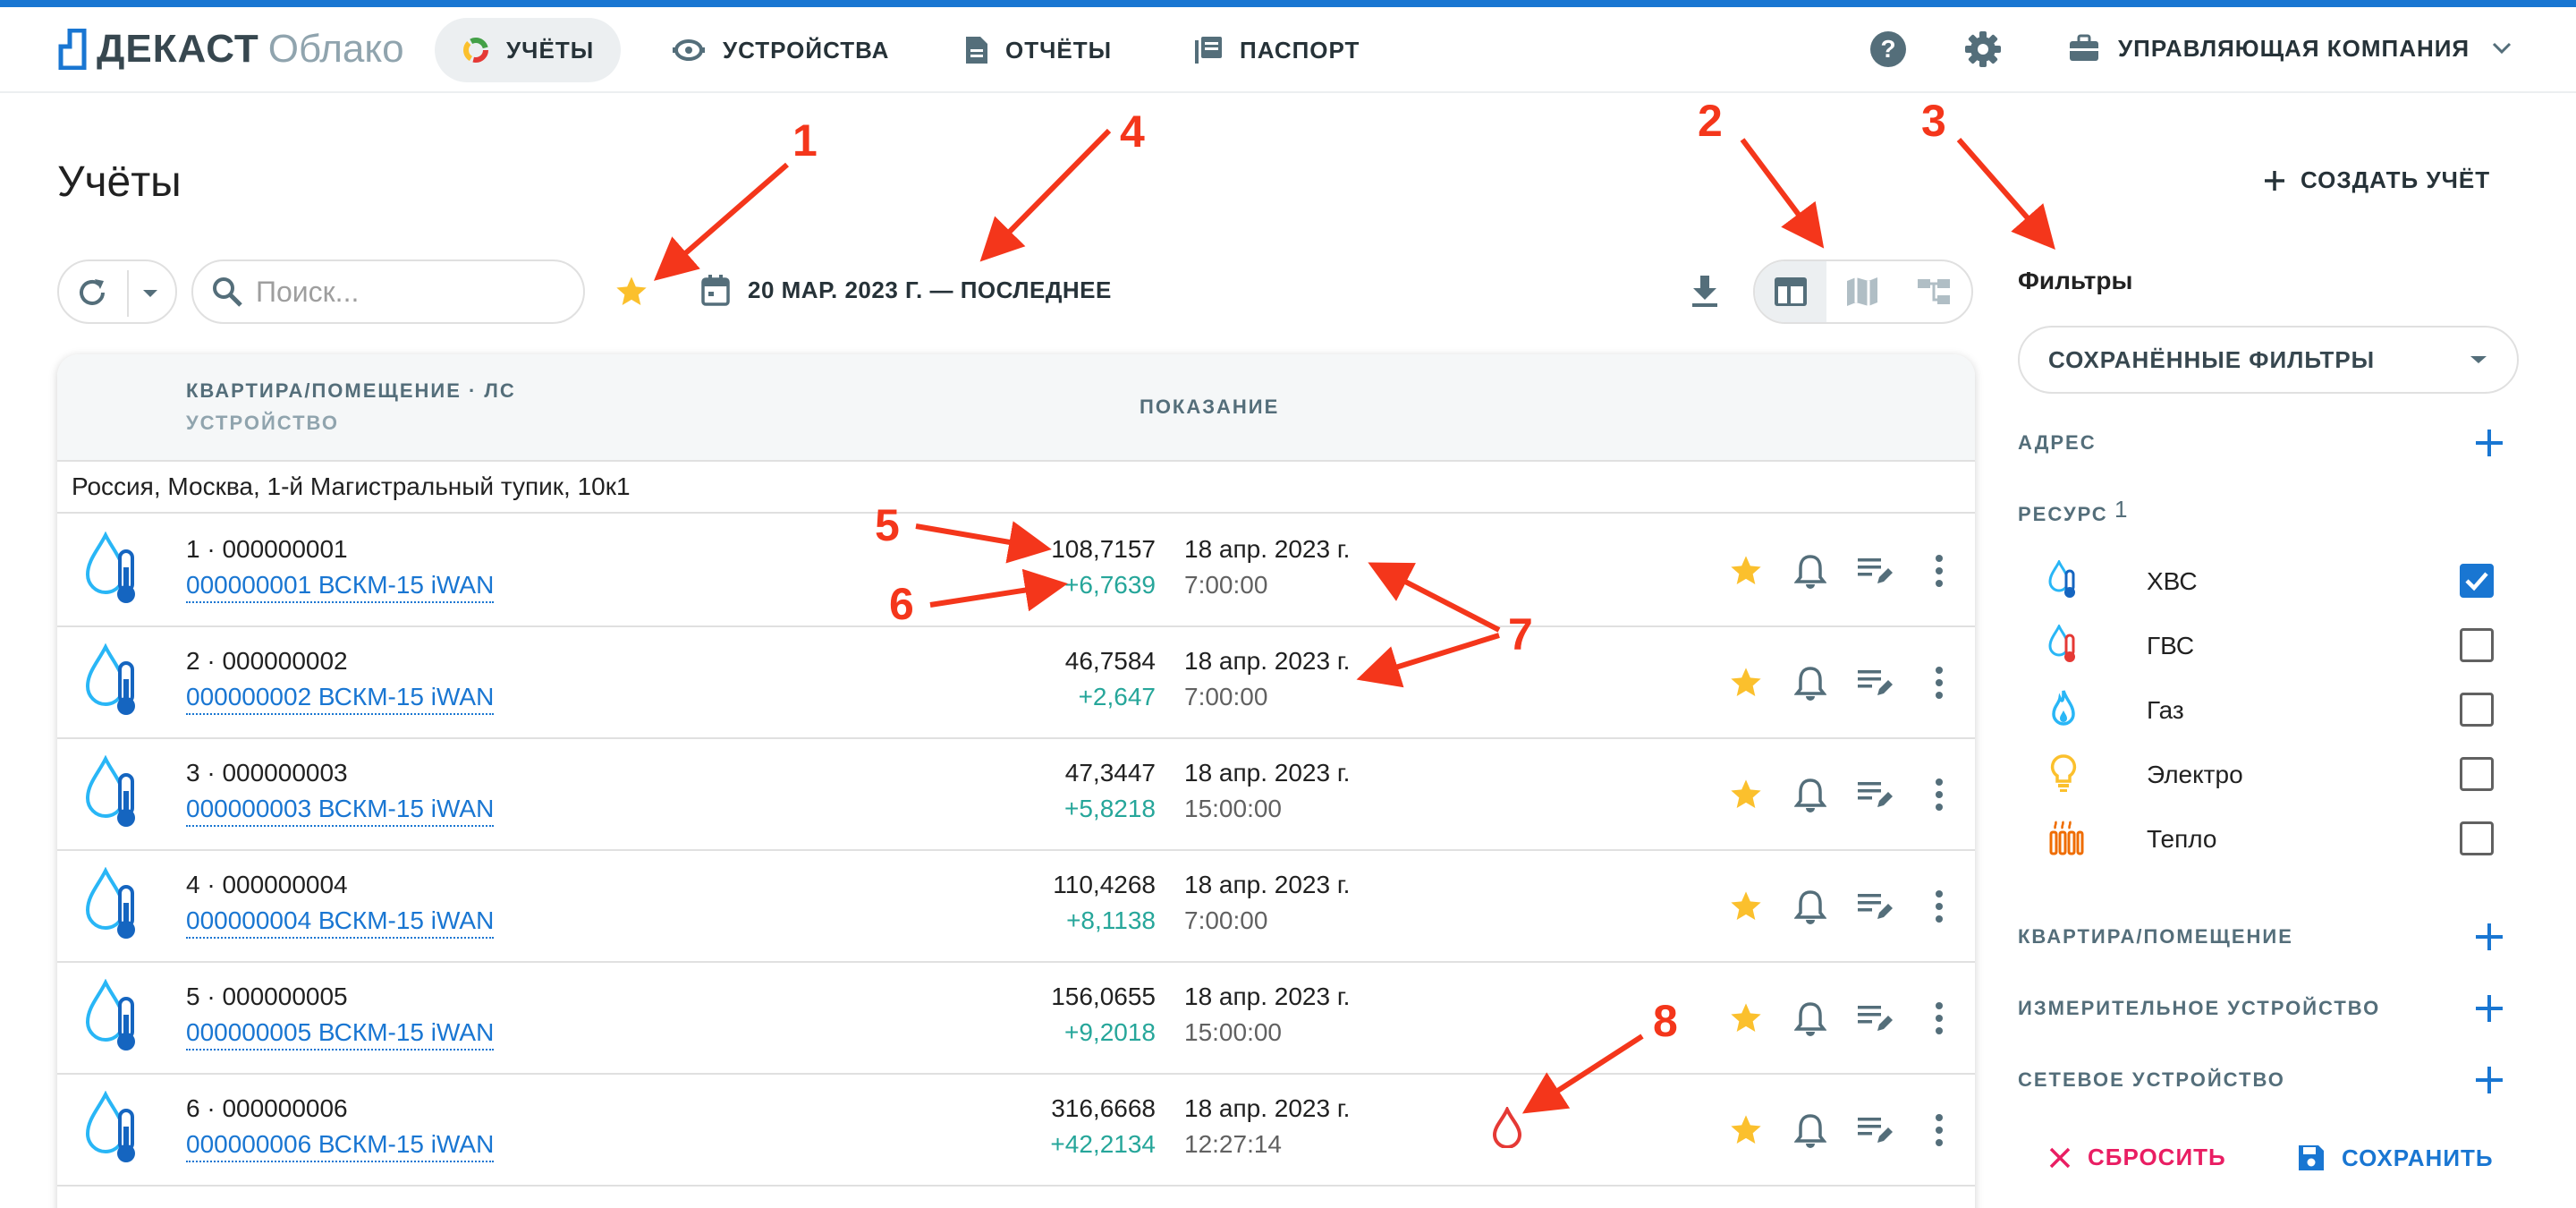 The height and width of the screenshot is (1208, 2576). I want to click on help-button: ?, so click(1888, 49).